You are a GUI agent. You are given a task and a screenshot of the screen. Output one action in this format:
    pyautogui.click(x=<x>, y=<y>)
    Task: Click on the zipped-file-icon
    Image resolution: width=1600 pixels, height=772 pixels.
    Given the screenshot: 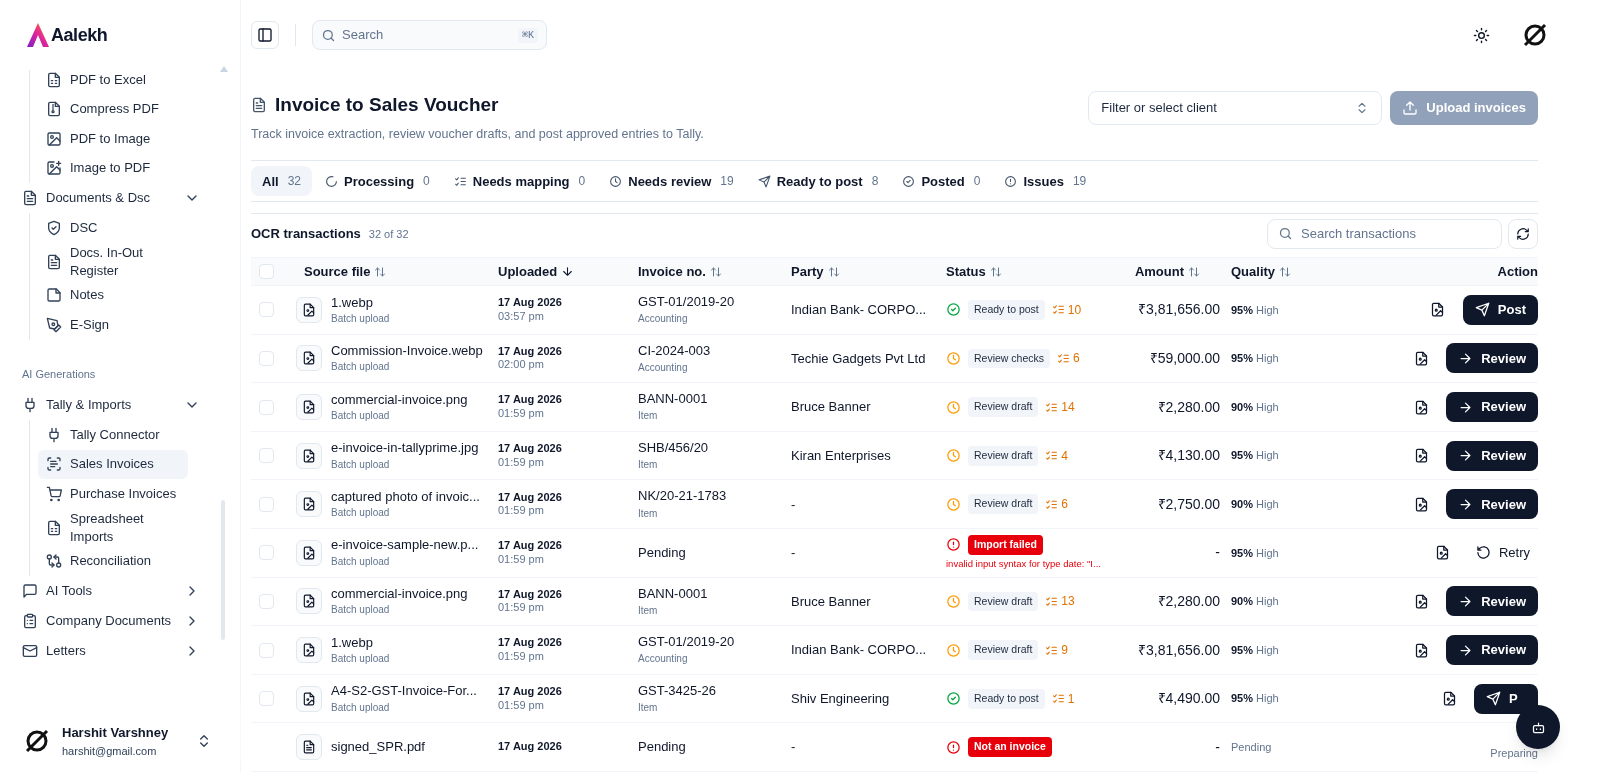 What is the action you would take?
    pyautogui.click(x=54, y=109)
    